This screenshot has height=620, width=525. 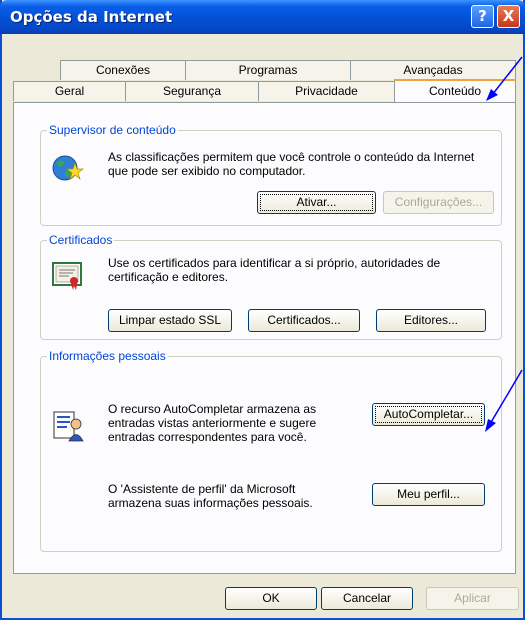 I want to click on globe-star-icon, so click(x=68, y=168).